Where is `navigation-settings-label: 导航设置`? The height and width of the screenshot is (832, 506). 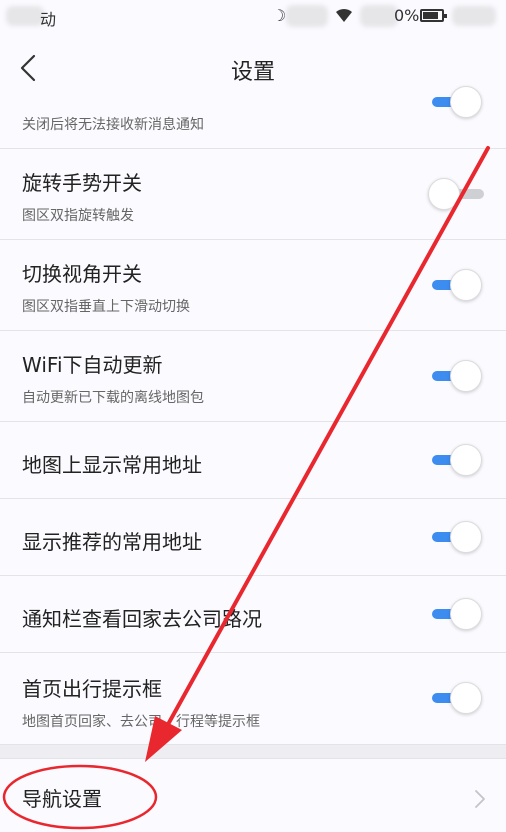 navigation-settings-label: 导航设置 is located at coordinates (62, 799).